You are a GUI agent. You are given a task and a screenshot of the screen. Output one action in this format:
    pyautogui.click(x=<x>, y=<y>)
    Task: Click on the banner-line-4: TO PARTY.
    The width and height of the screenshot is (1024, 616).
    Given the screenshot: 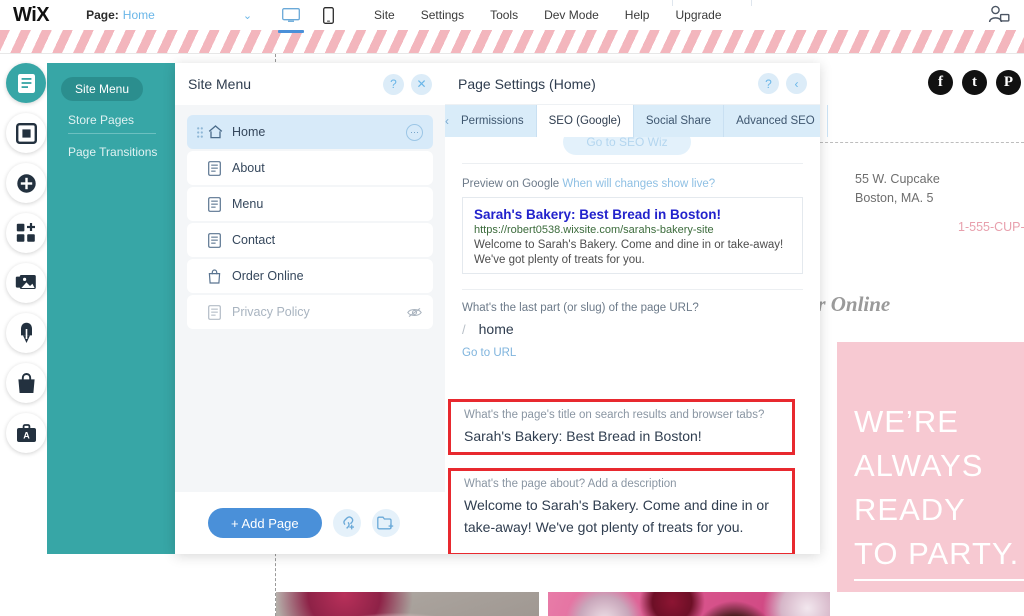 What is the action you would take?
    pyautogui.click(x=937, y=553)
    